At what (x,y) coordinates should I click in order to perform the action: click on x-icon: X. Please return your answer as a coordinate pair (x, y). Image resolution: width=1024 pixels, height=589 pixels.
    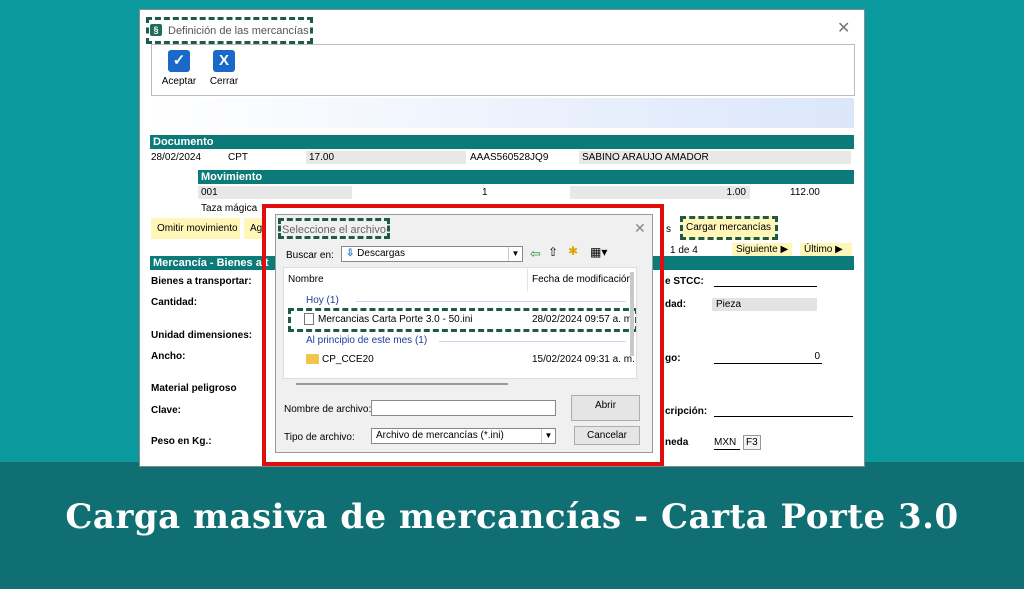
    Looking at the image, I should click on (224, 61).